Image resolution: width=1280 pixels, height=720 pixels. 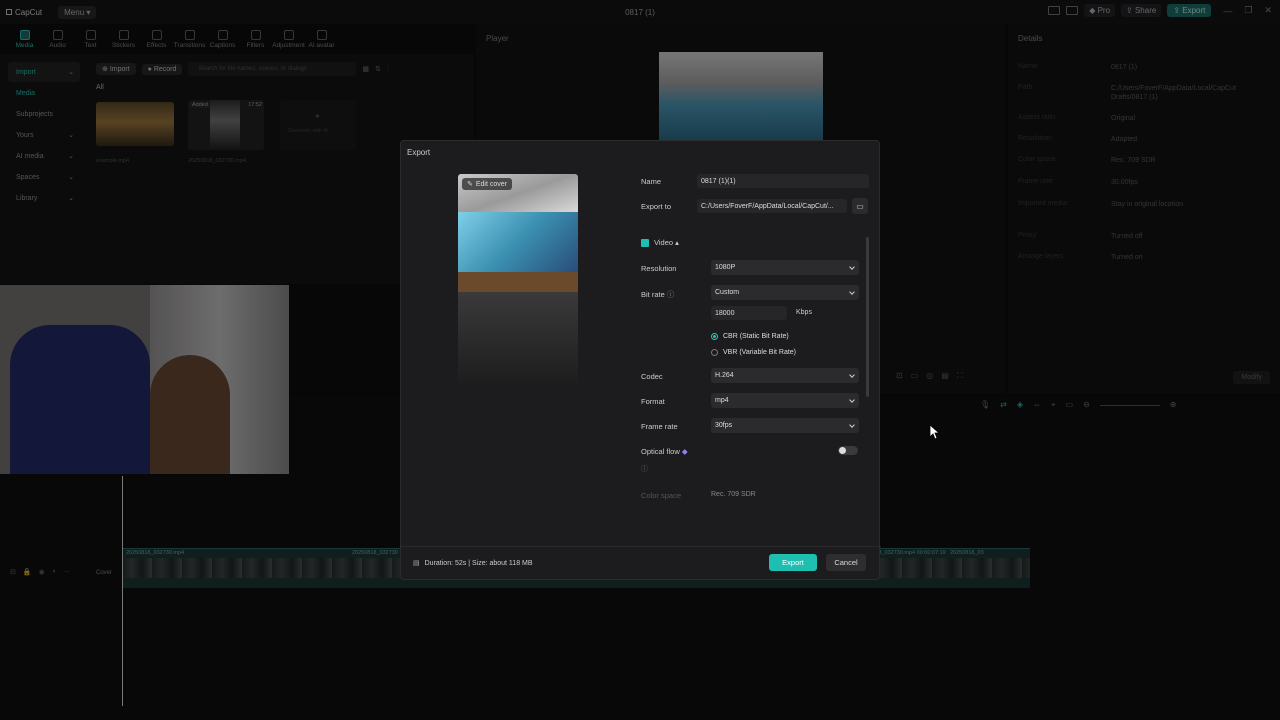 I want to click on export-to-label: Export to, so click(x=656, y=206).